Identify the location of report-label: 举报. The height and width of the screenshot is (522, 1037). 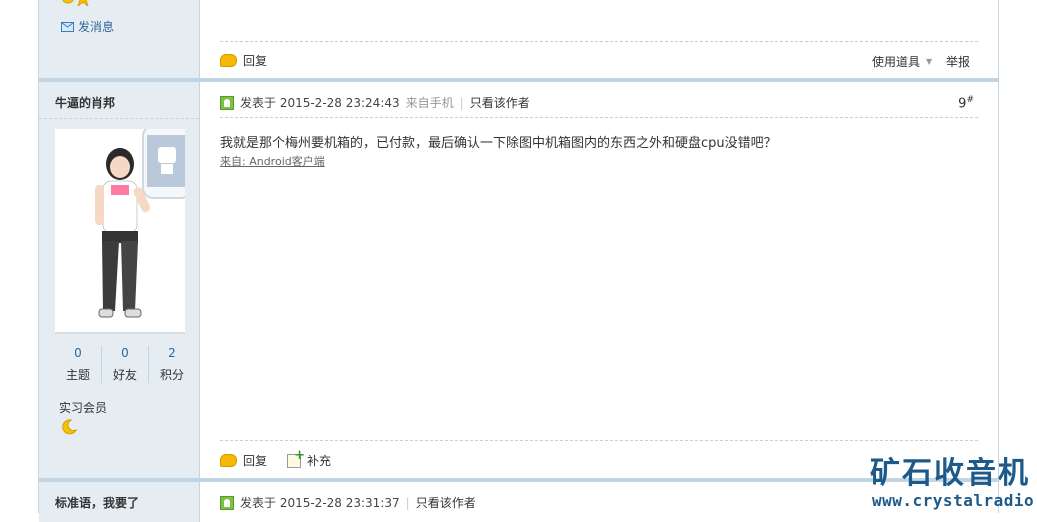
(958, 62).